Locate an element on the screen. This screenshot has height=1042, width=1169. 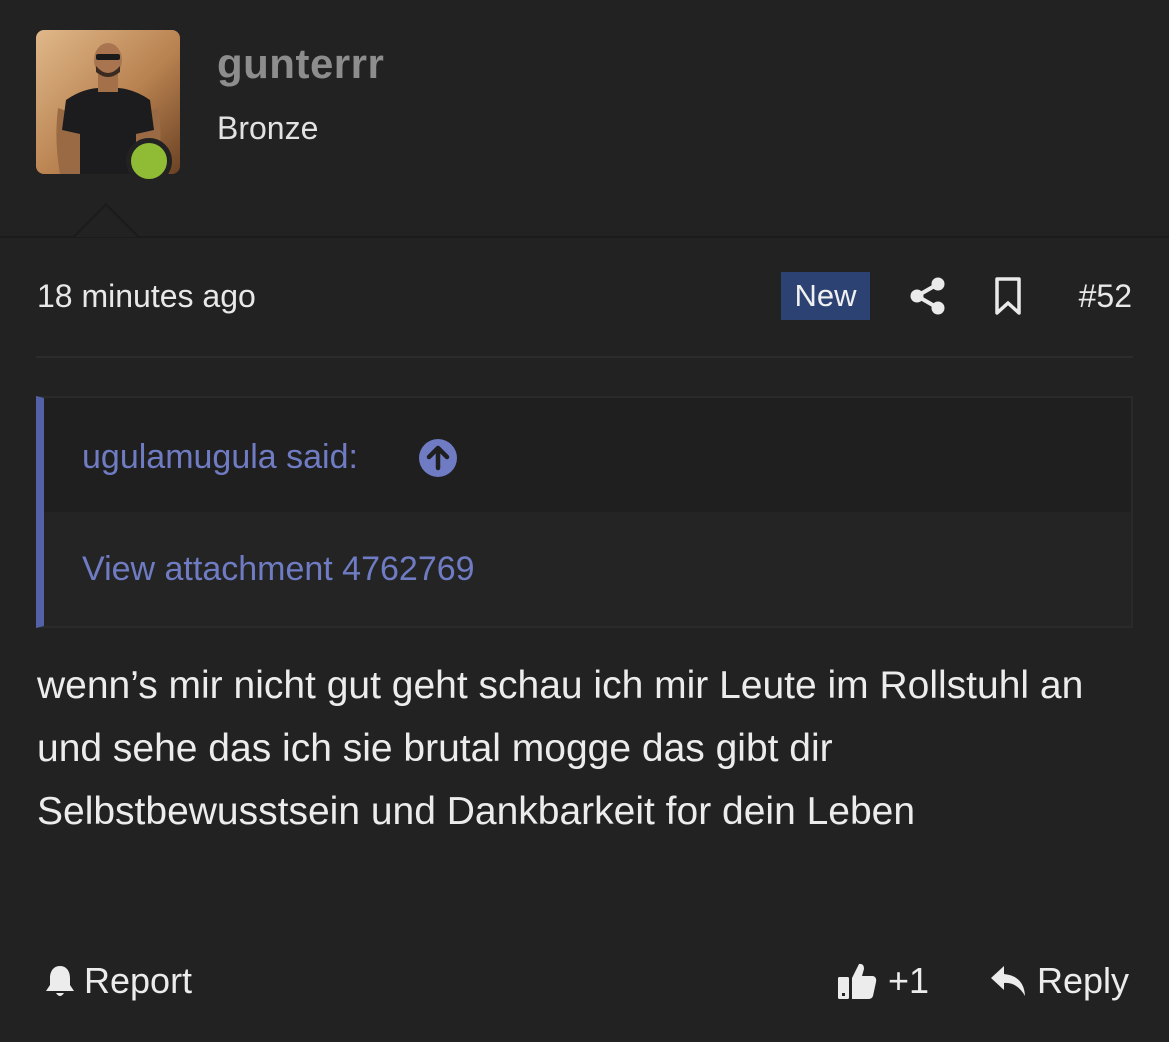
report-button: Report is located at coordinates (118, 981).